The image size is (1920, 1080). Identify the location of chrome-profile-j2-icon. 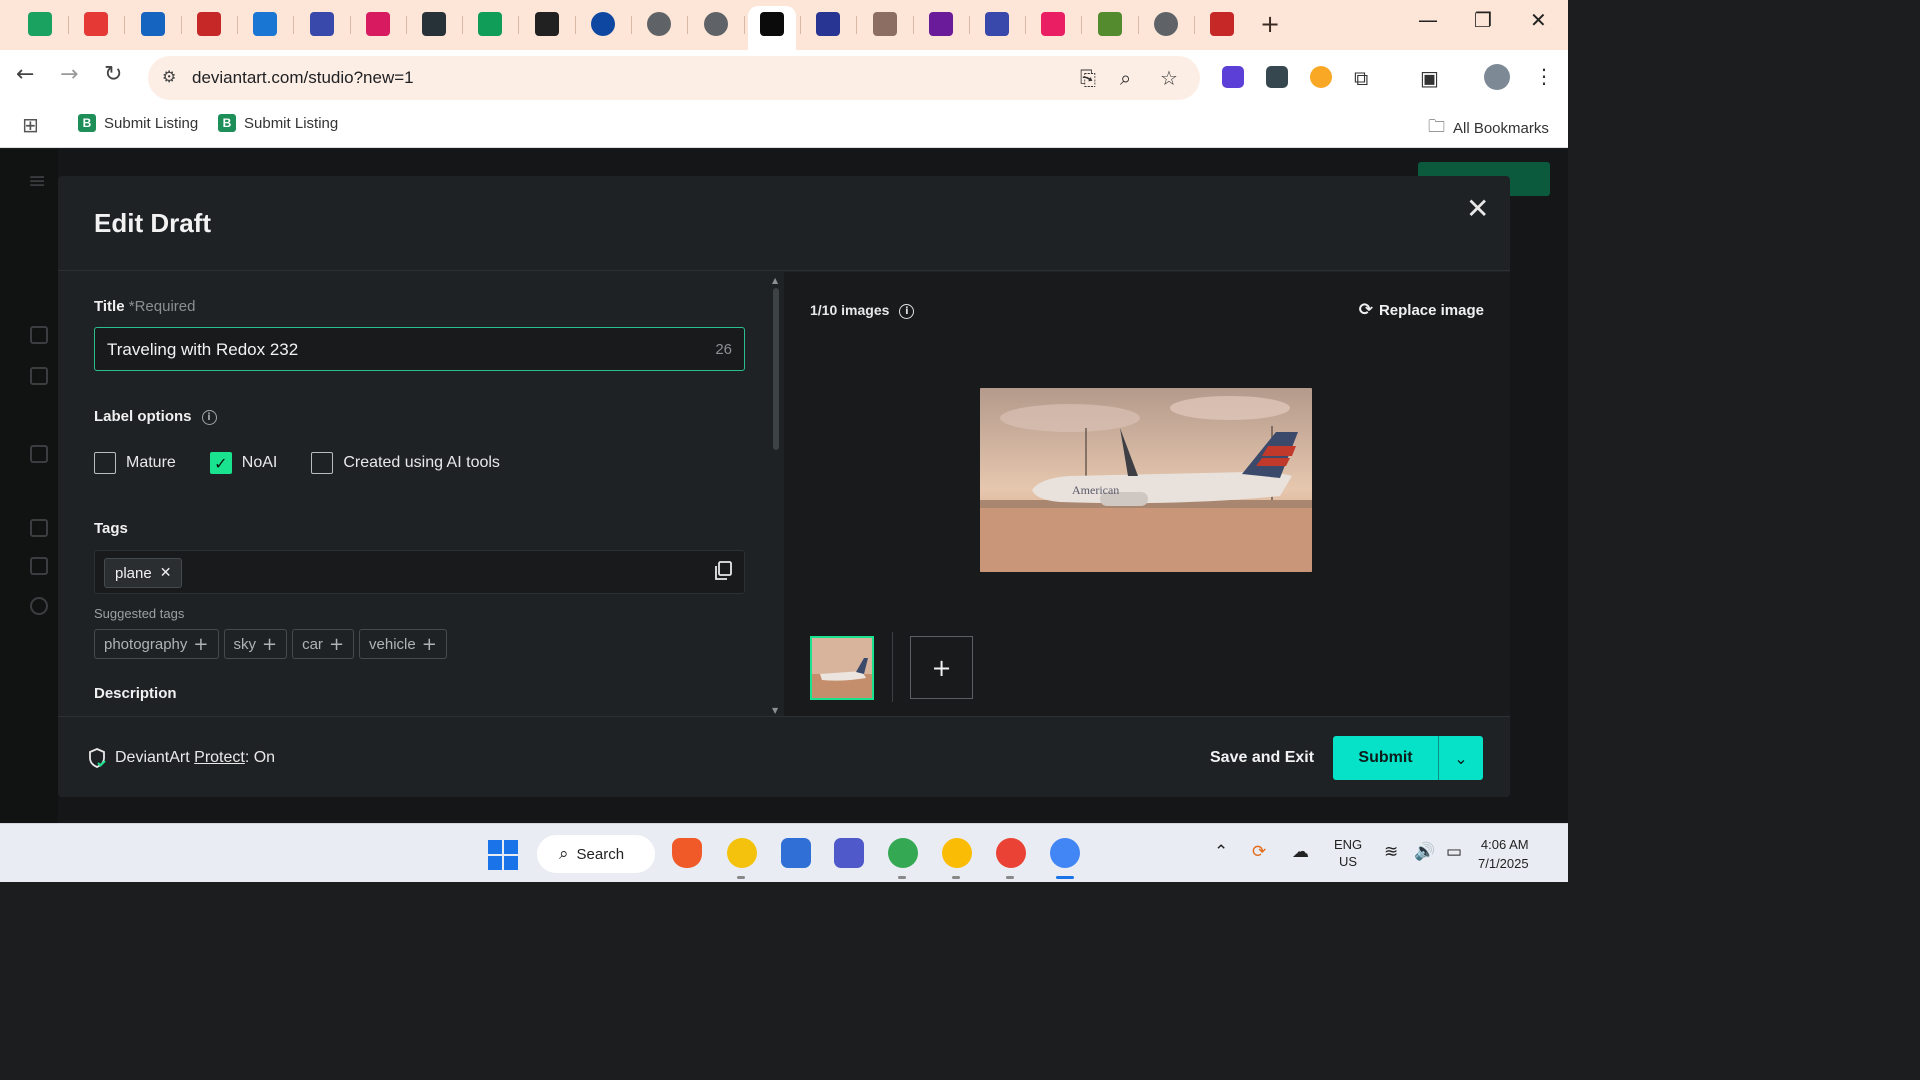
(1011, 853).